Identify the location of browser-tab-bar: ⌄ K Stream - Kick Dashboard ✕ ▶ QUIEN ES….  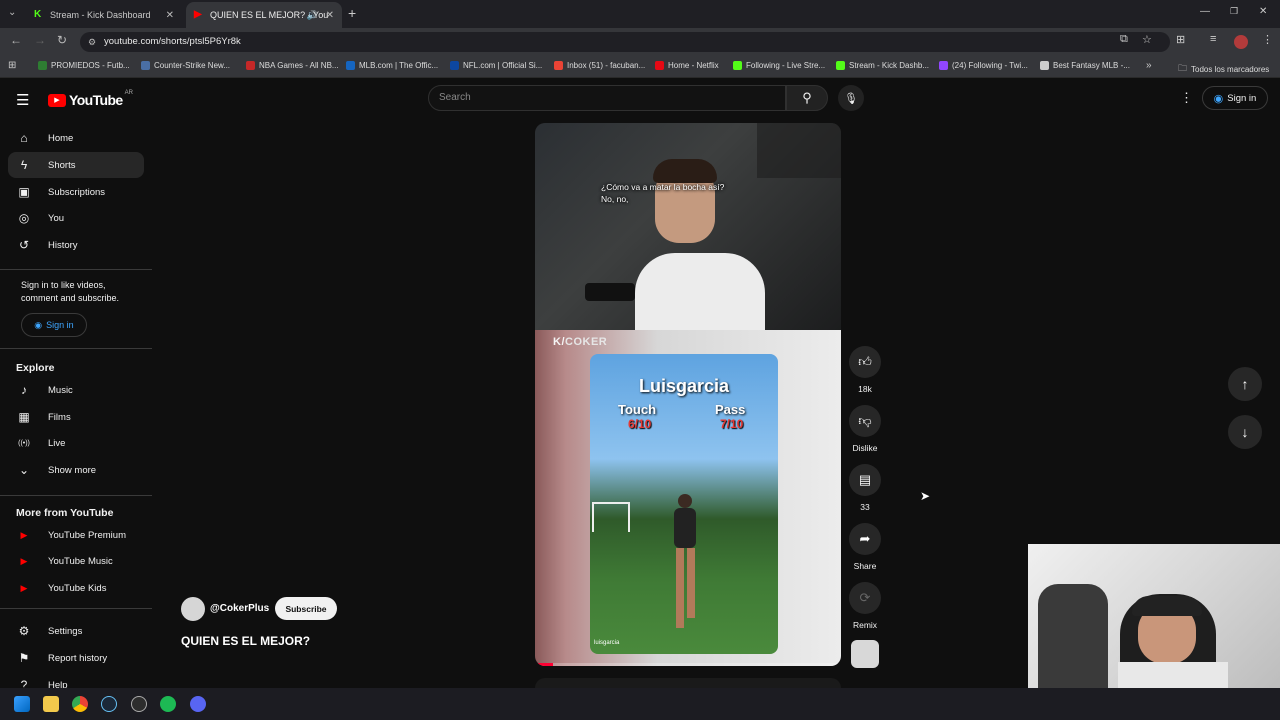
(640, 14).